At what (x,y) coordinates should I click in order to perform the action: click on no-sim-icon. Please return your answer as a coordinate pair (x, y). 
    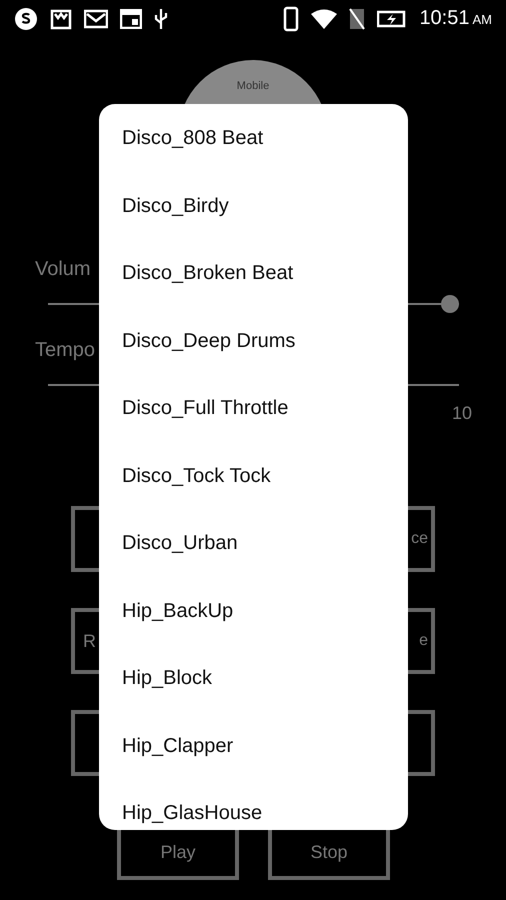
    Looking at the image, I should click on (357, 19).